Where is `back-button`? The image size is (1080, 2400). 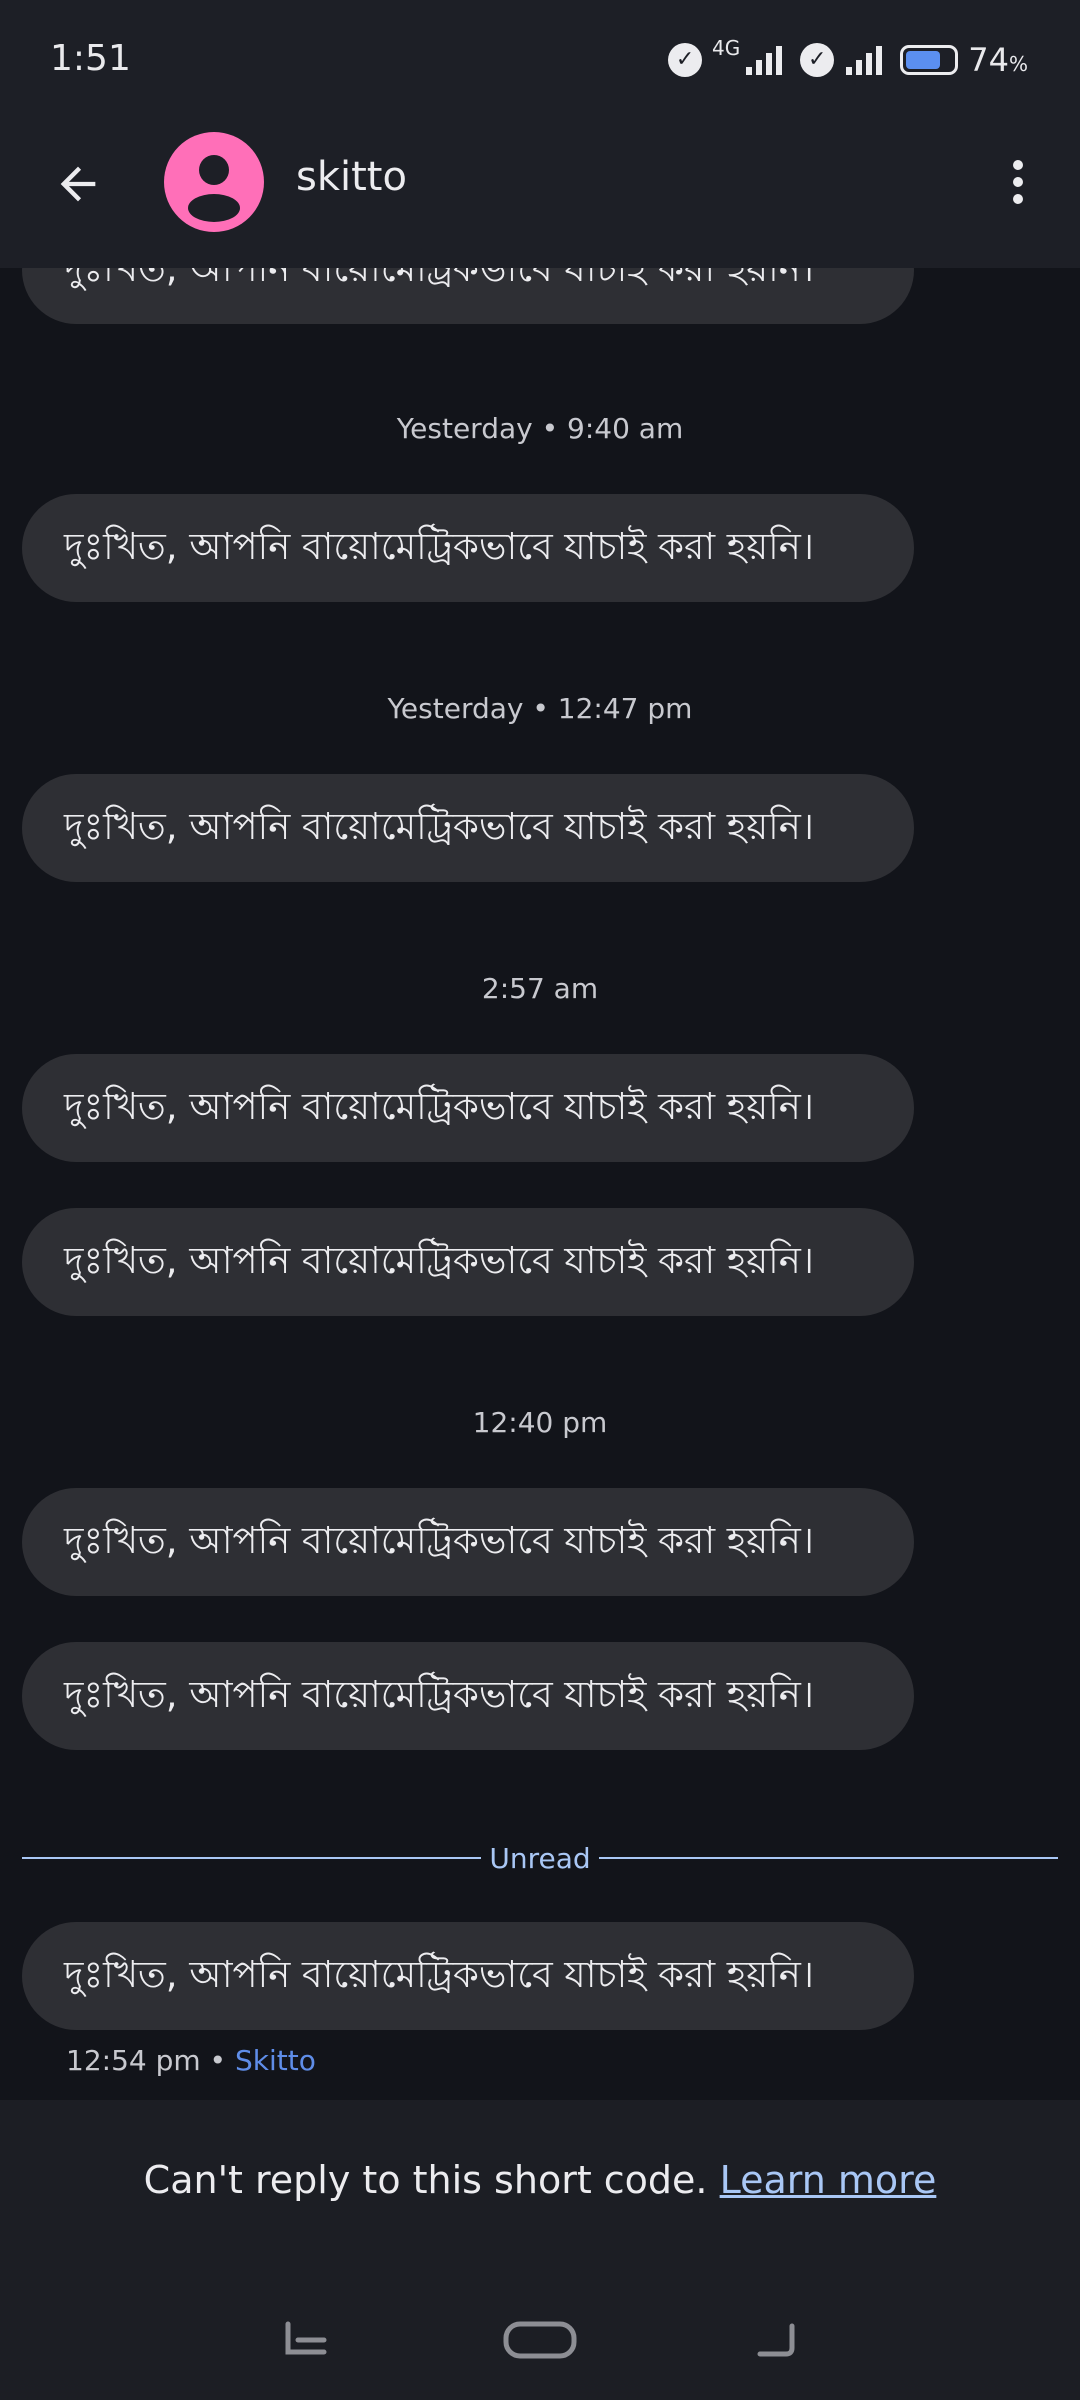 back-button is located at coordinates (78, 184).